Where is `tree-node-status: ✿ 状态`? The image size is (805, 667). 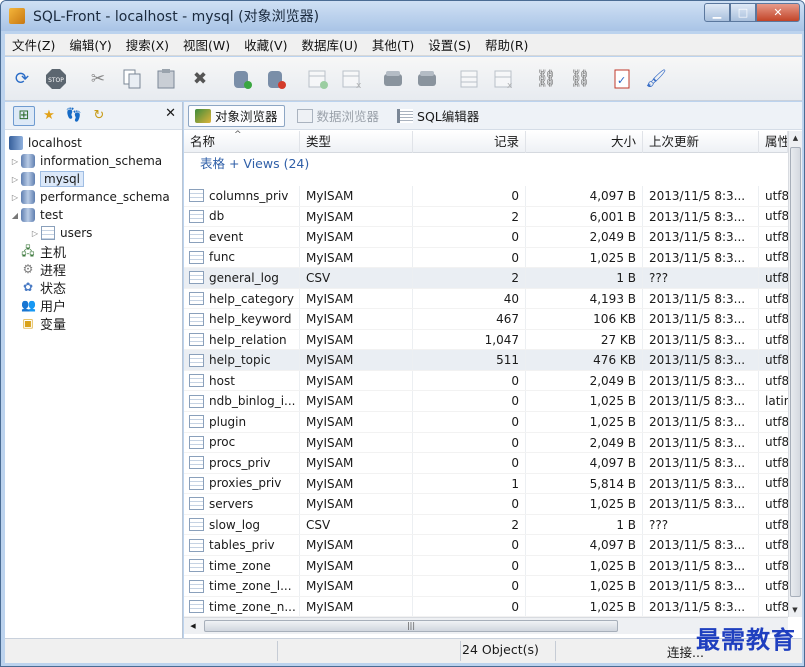
tree-node-status: ✿ 状态 is located at coordinates (93, 287).